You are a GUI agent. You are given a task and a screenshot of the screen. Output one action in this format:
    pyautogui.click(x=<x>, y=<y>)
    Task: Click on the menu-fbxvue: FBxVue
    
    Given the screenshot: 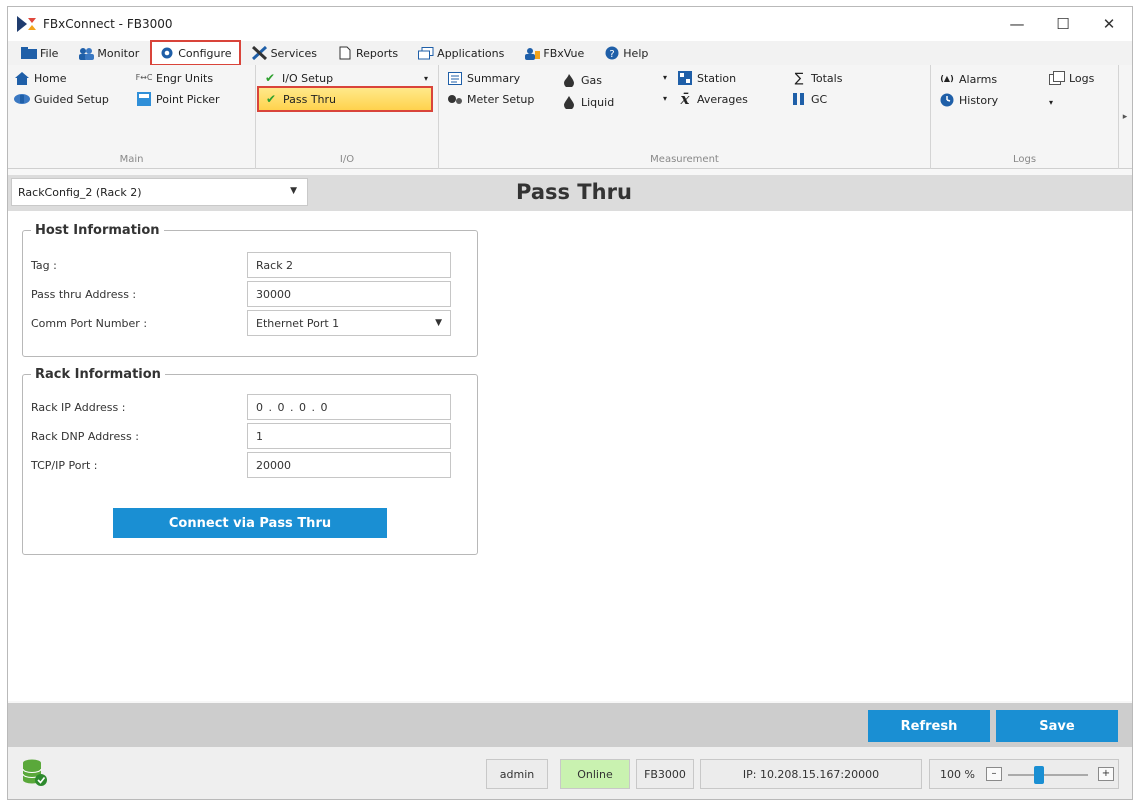 What is the action you would take?
    pyautogui.click(x=554, y=53)
    